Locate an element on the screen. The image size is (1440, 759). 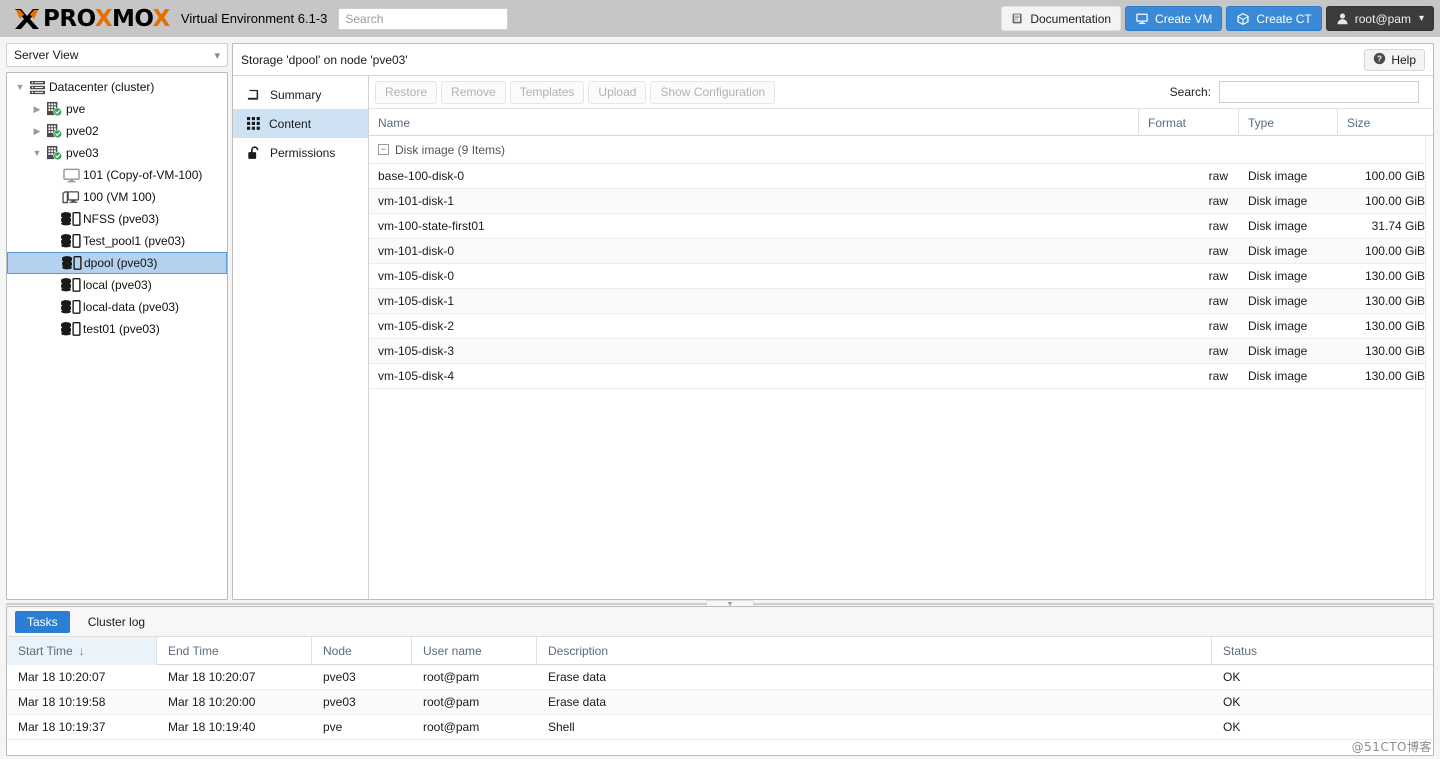
tree-item-local: local (pve03) is located at coordinates (117, 285).